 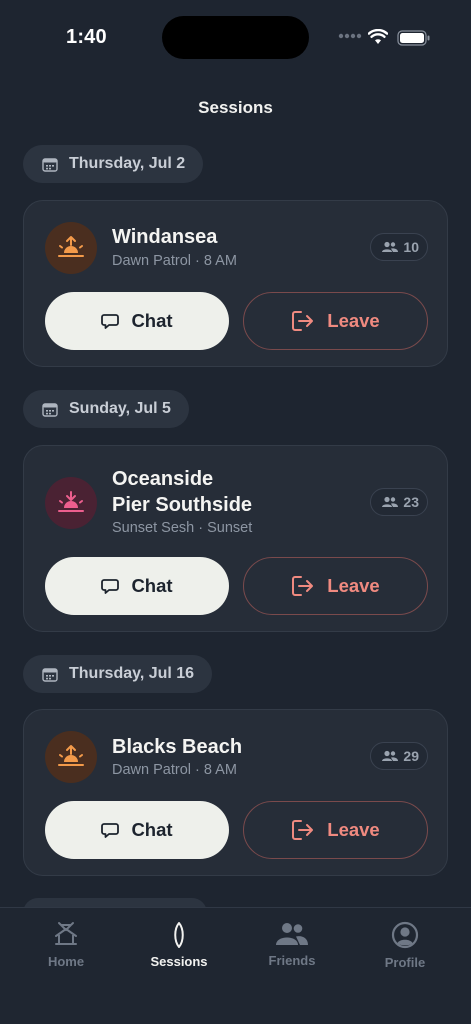 I want to click on date-header: Sunday, Jul 5, so click(x=106, y=409).